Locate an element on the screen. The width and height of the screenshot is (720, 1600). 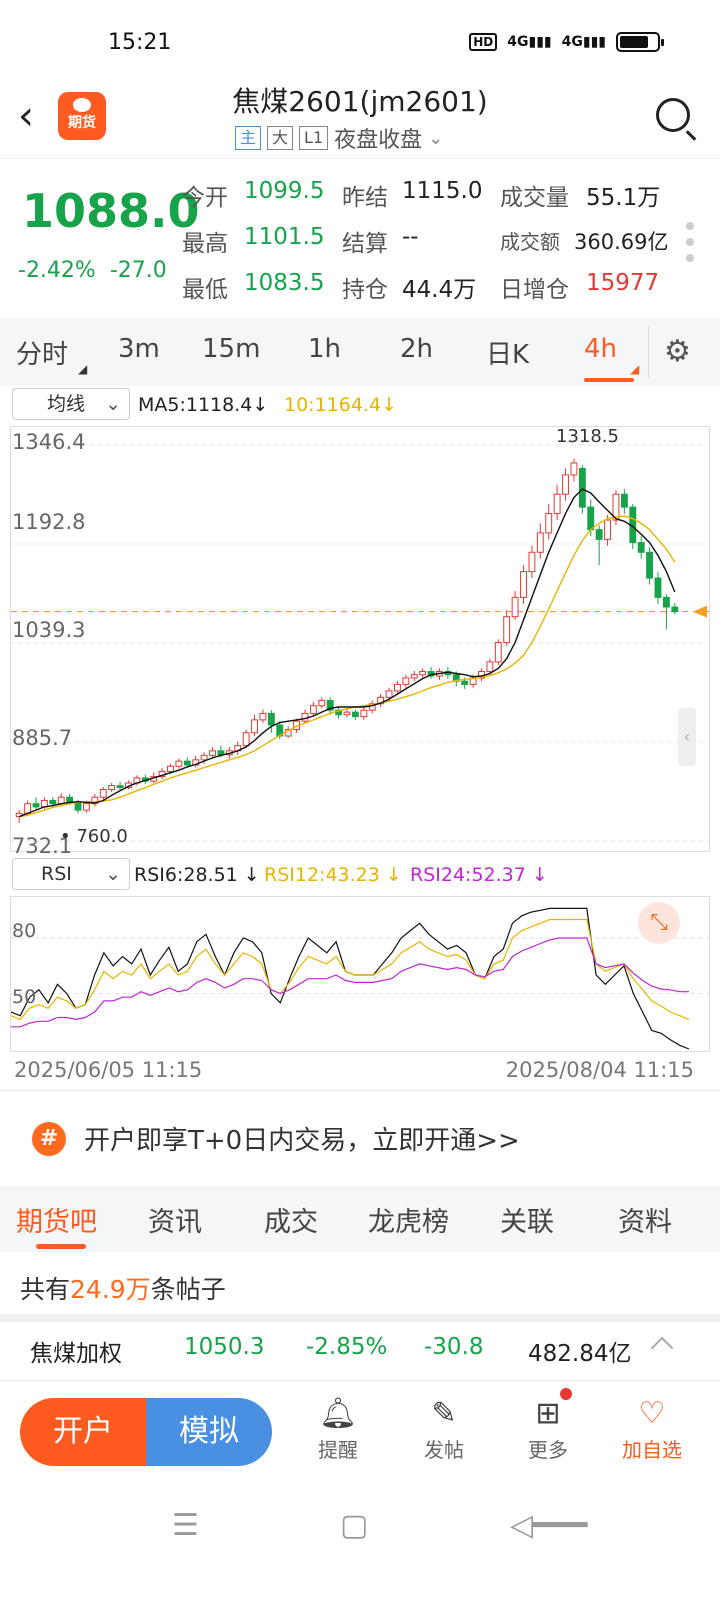
chevron-up-icon is located at coordinates (662, 1348).